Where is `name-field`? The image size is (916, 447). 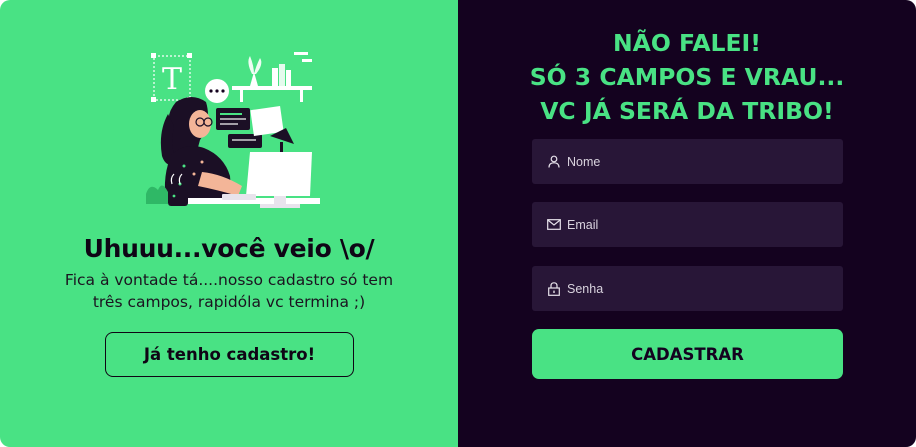 name-field is located at coordinates (687, 161).